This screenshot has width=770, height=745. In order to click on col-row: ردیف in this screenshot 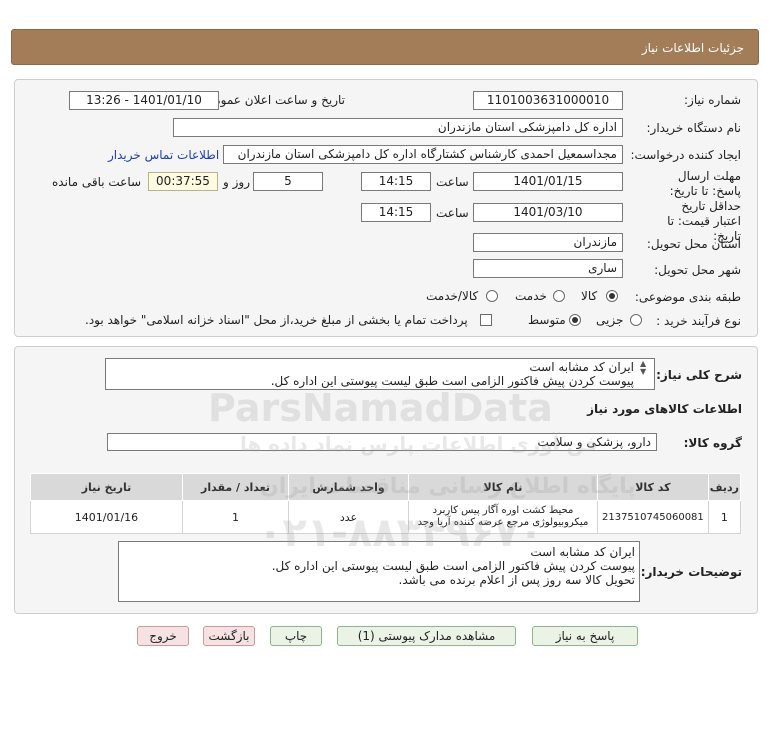, I will do `click(724, 487)`.